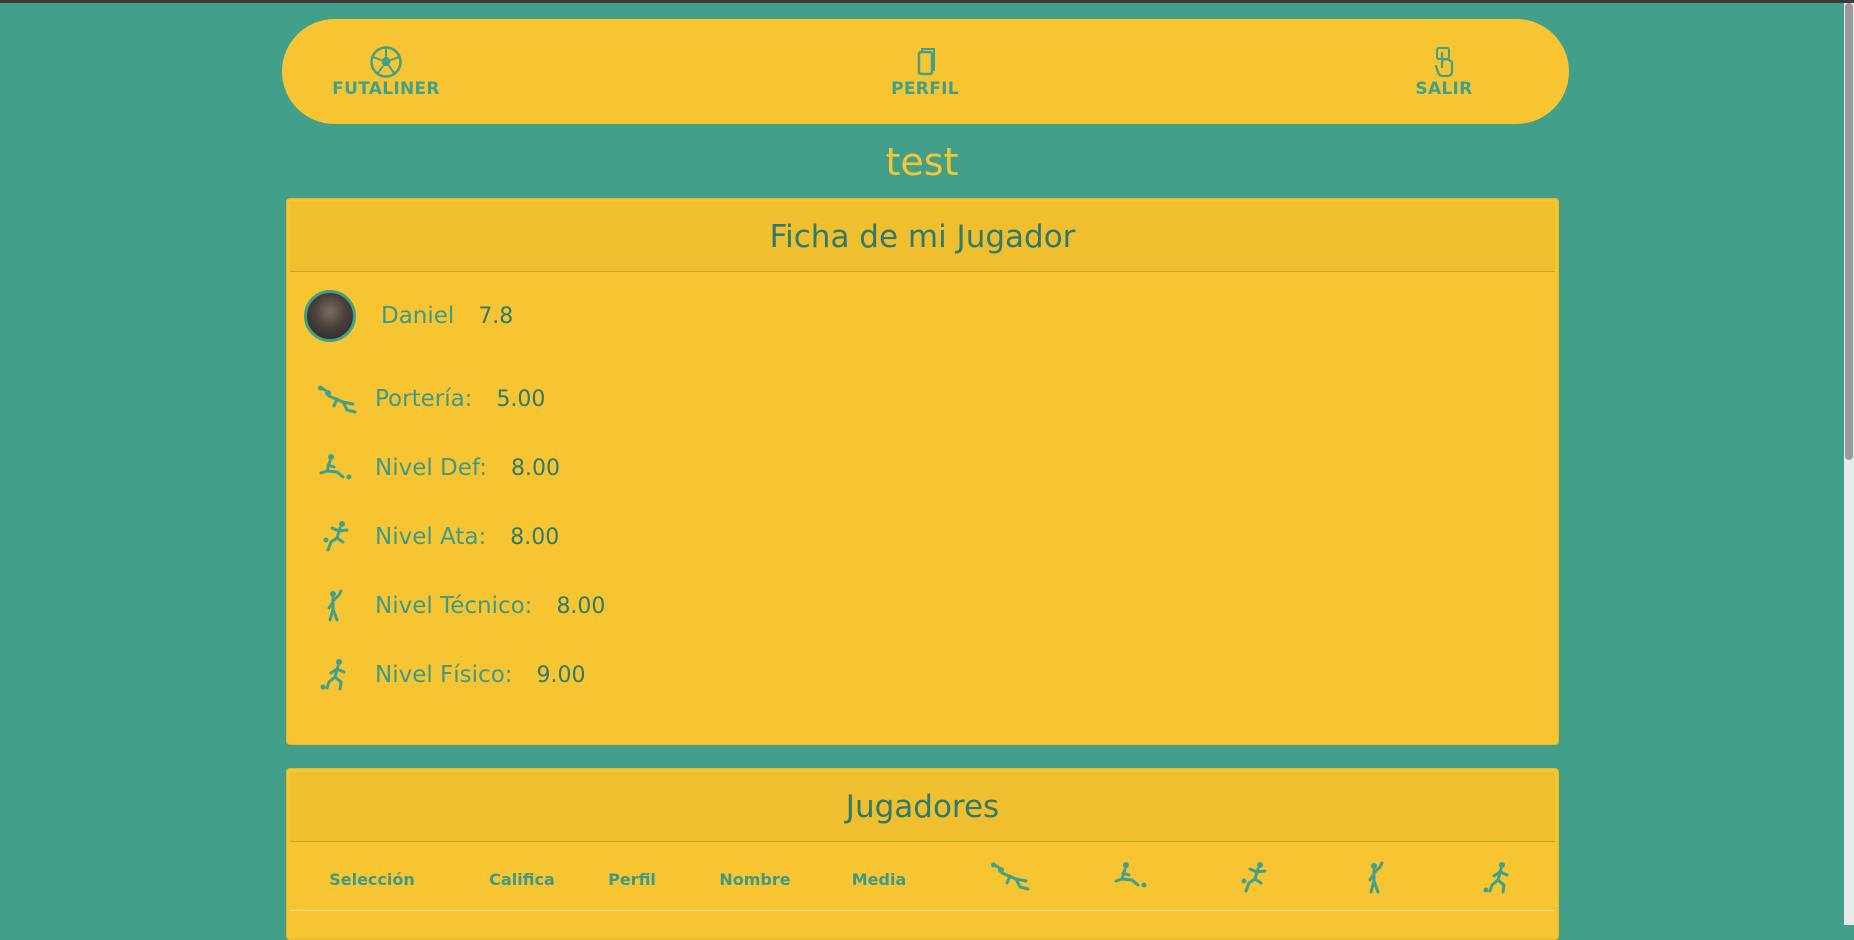 The height and width of the screenshot is (940, 1854). I want to click on page-title: test, so click(922, 162).